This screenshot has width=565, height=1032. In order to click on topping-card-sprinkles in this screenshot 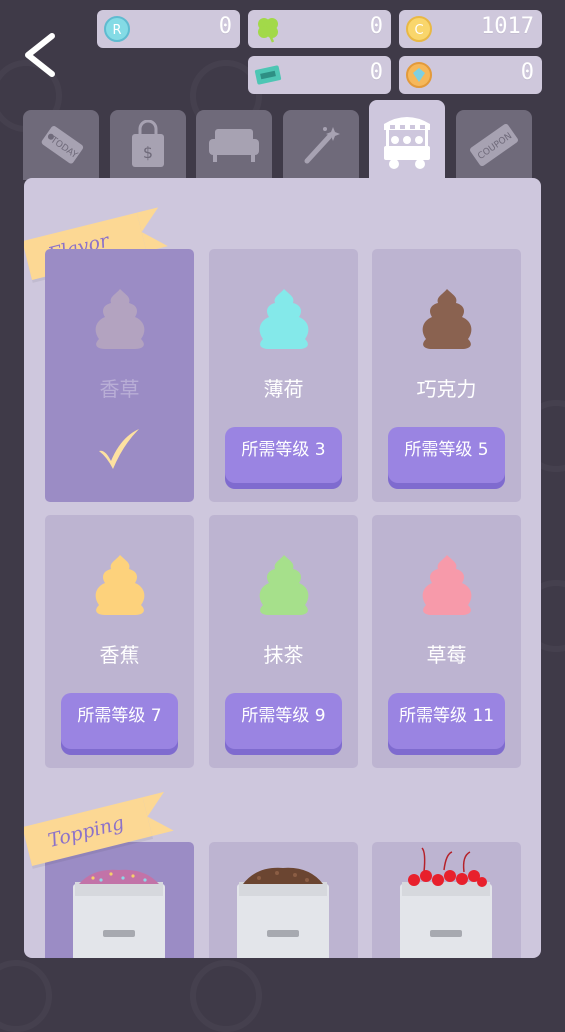, I will do `click(119, 900)`.